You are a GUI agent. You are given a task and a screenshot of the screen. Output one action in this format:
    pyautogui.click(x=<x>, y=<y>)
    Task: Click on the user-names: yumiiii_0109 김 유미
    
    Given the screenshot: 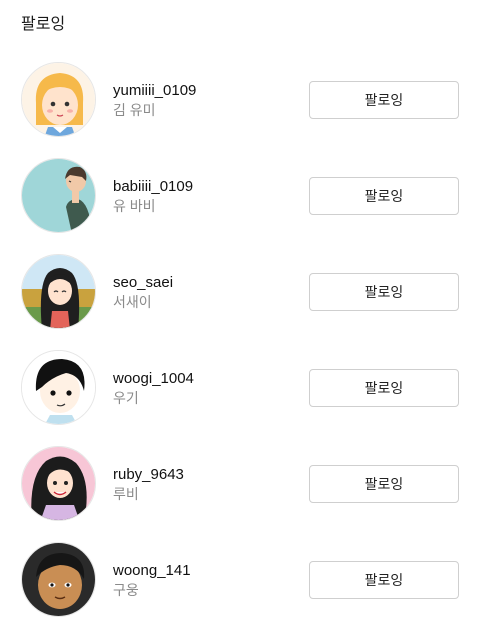 What is the action you would take?
    pyautogui.click(x=154, y=100)
    